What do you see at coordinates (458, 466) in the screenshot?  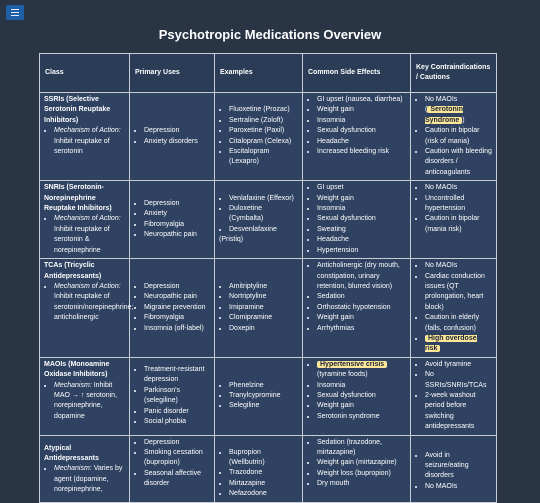 I see `list-item: Avoid in seizure/eating disorders` at bounding box center [458, 466].